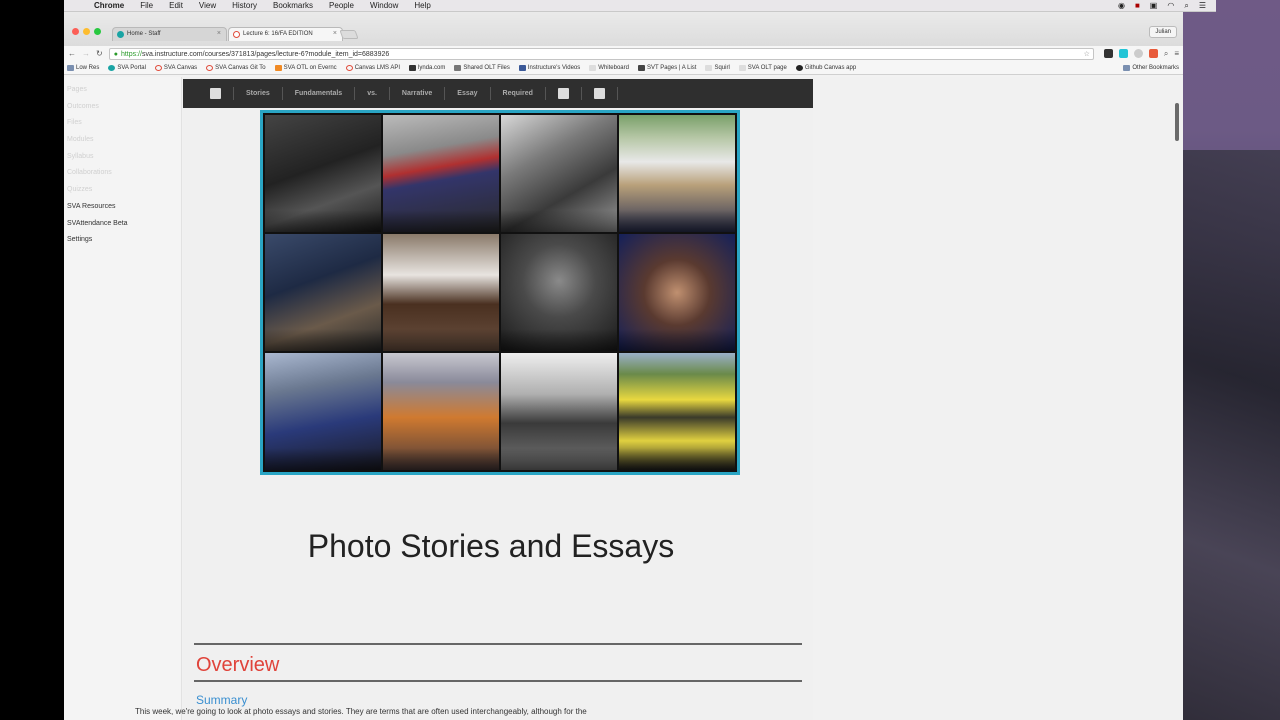  I want to click on canvas-favicon-icon, so click(120, 34).